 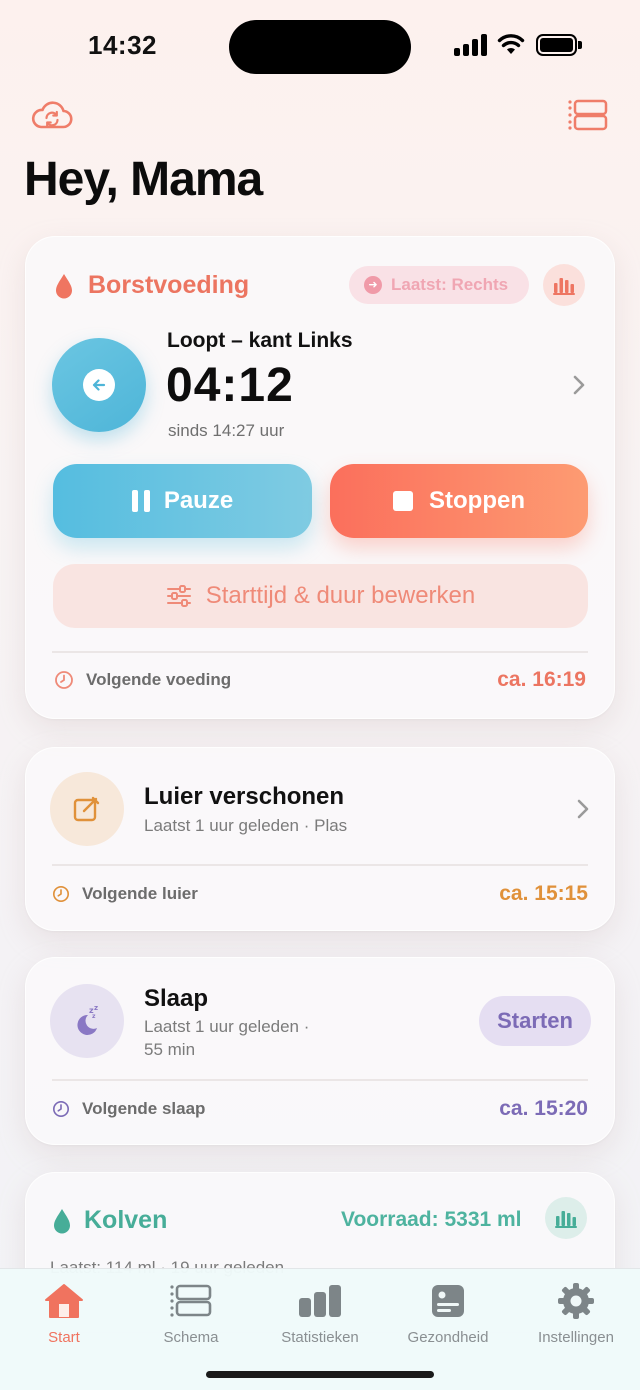 I want to click on edit-start-duration-button: Starttijd & duur bewerken, so click(x=320, y=596).